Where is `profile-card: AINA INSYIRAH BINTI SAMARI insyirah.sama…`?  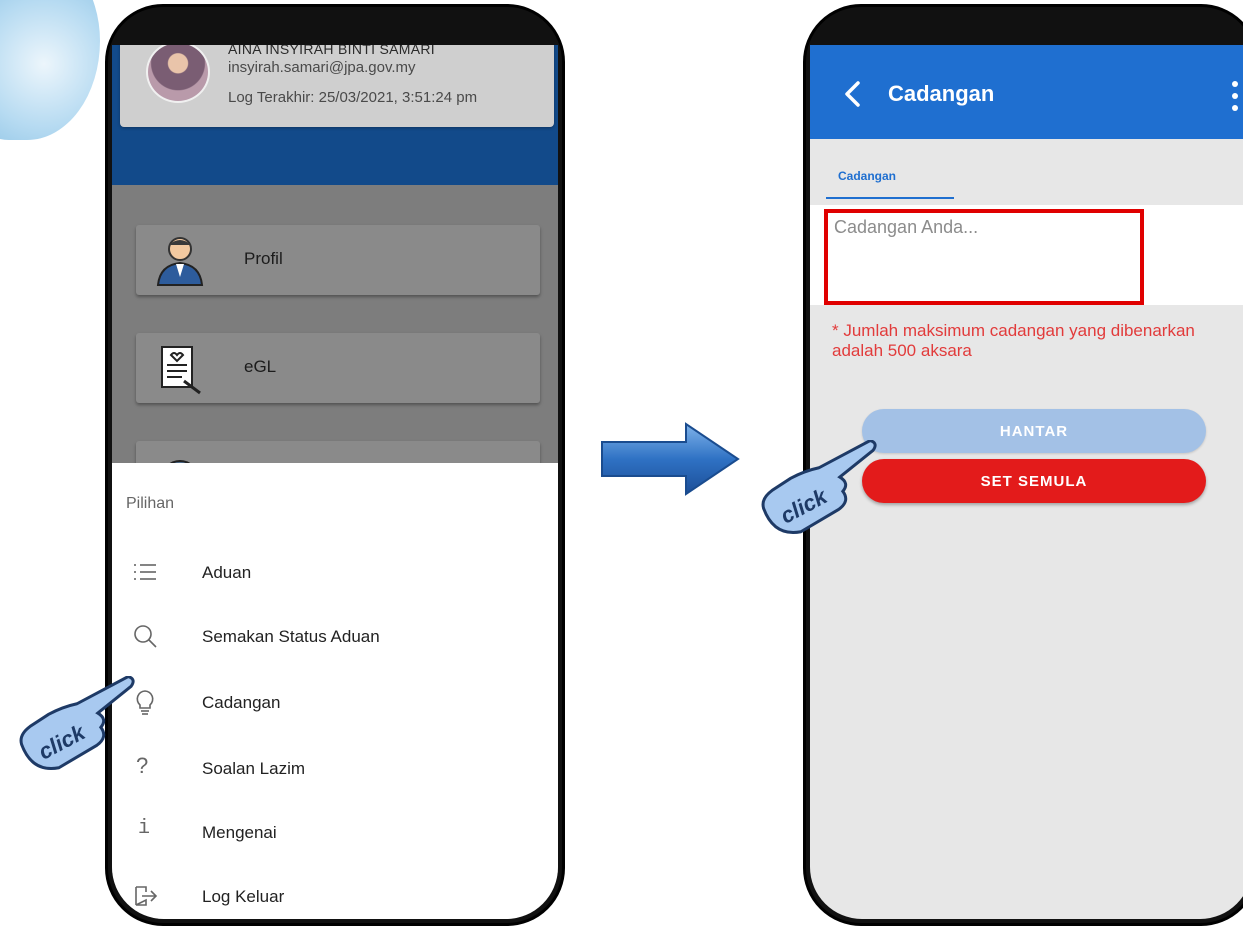
profile-card: AINA INSYIRAH BINTI SAMARI insyirah.sama… is located at coordinates (337, 86).